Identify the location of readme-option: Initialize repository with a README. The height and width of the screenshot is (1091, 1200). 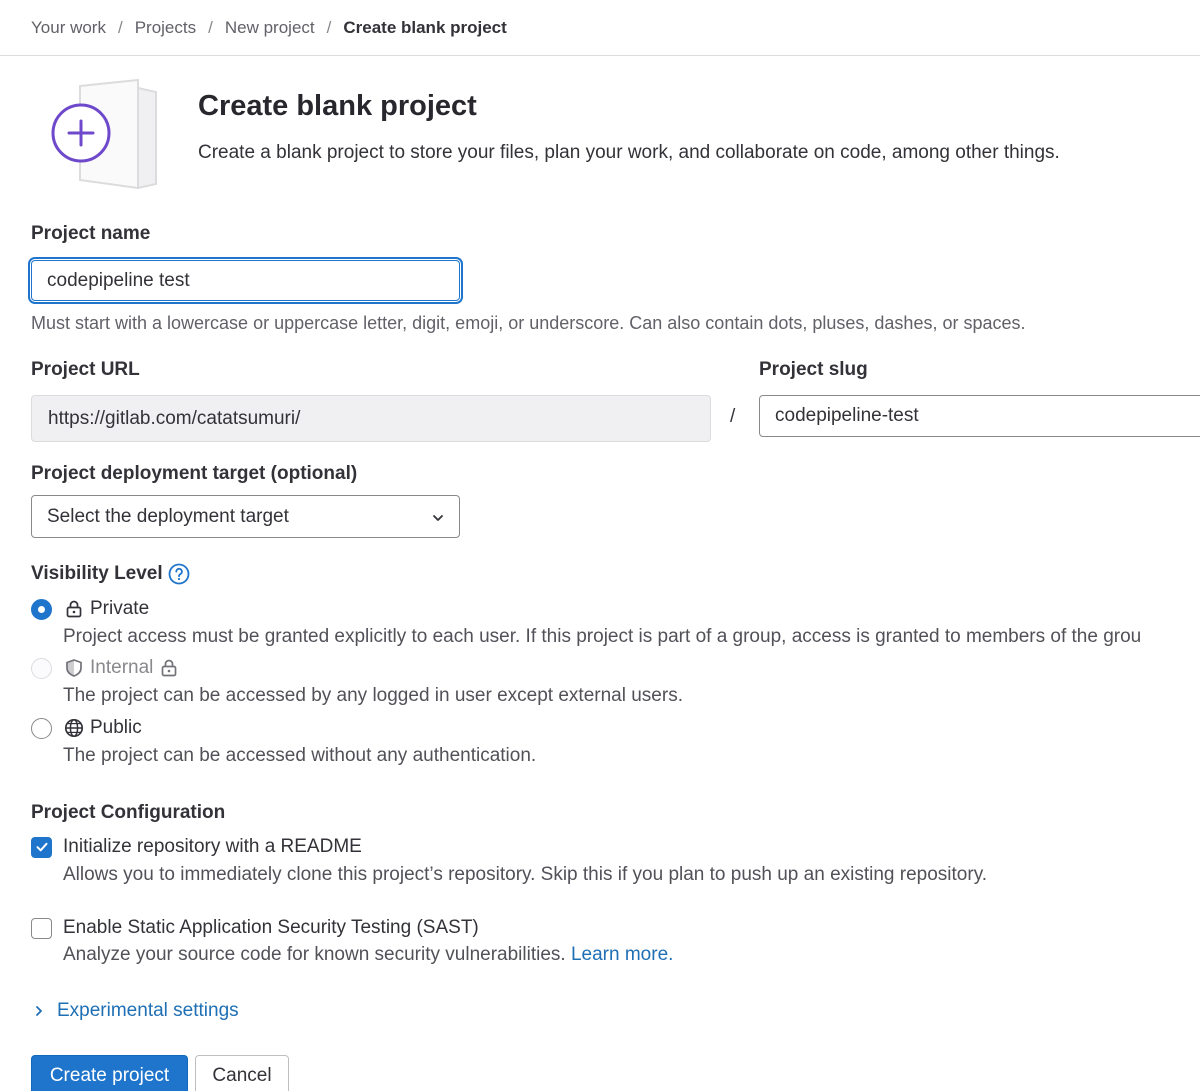
(196, 847).